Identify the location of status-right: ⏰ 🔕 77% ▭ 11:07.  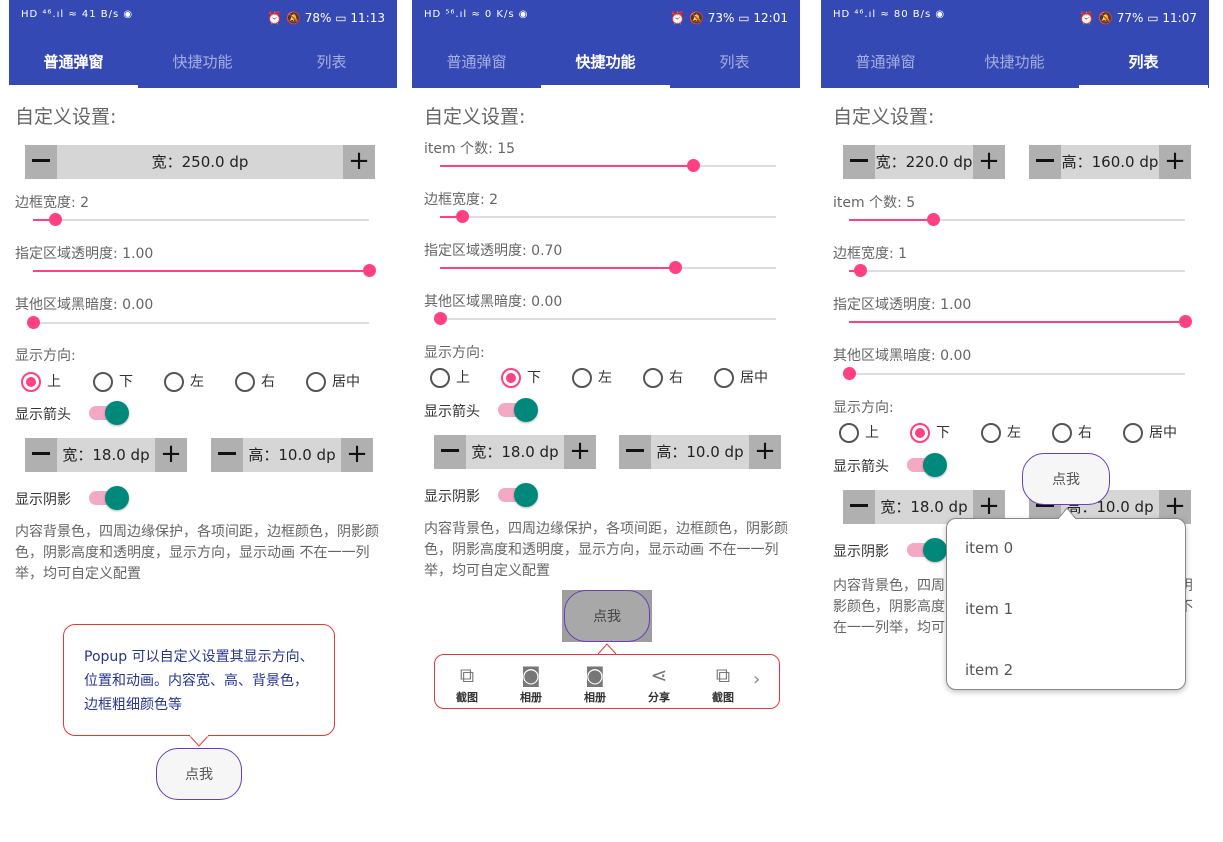
(1138, 18).